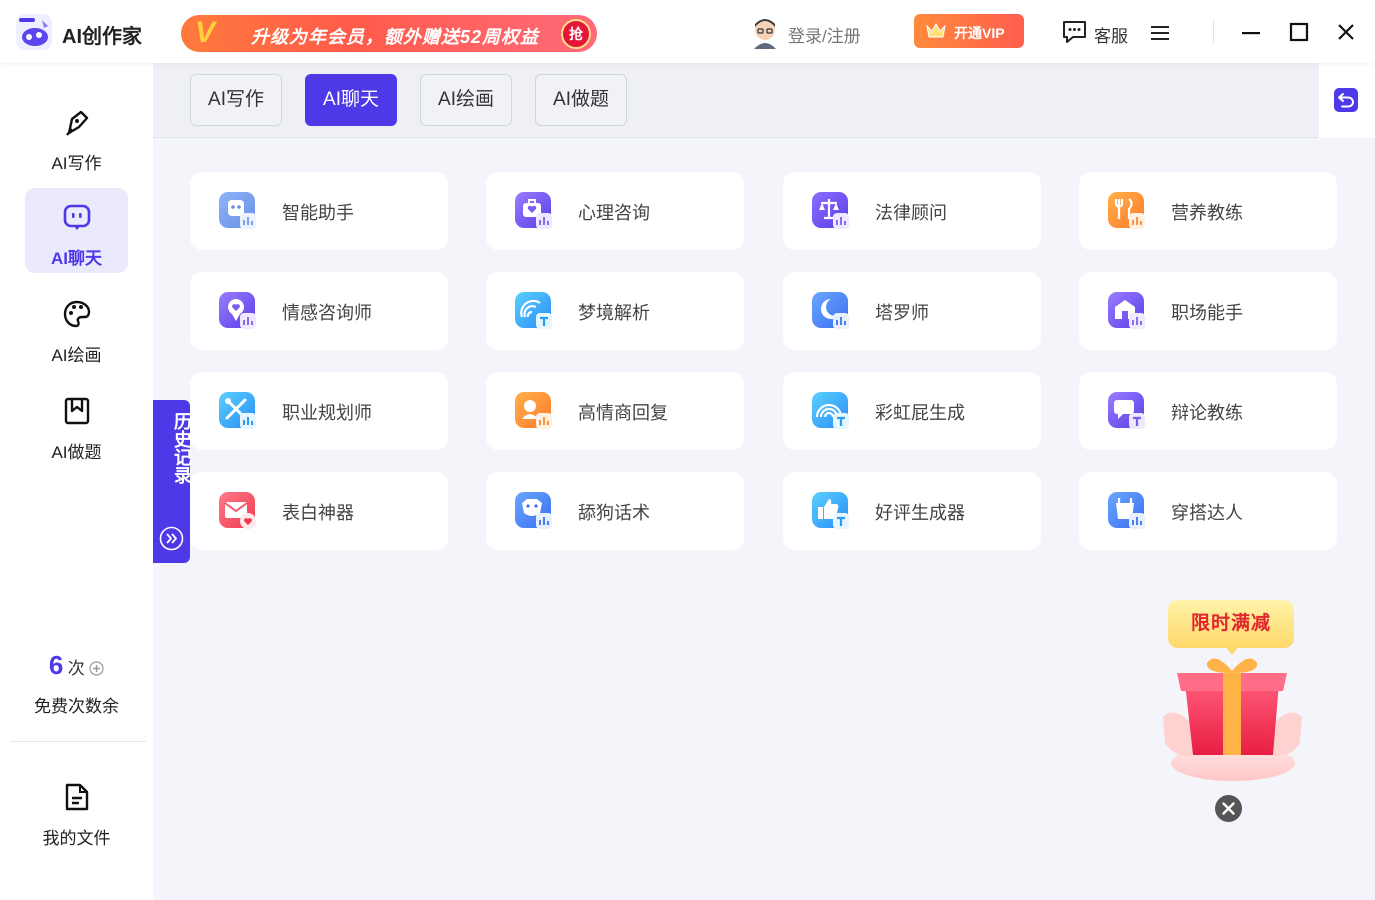 The height and width of the screenshot is (900, 1375). I want to click on card-career-planner: 职业规划师, so click(319, 411).